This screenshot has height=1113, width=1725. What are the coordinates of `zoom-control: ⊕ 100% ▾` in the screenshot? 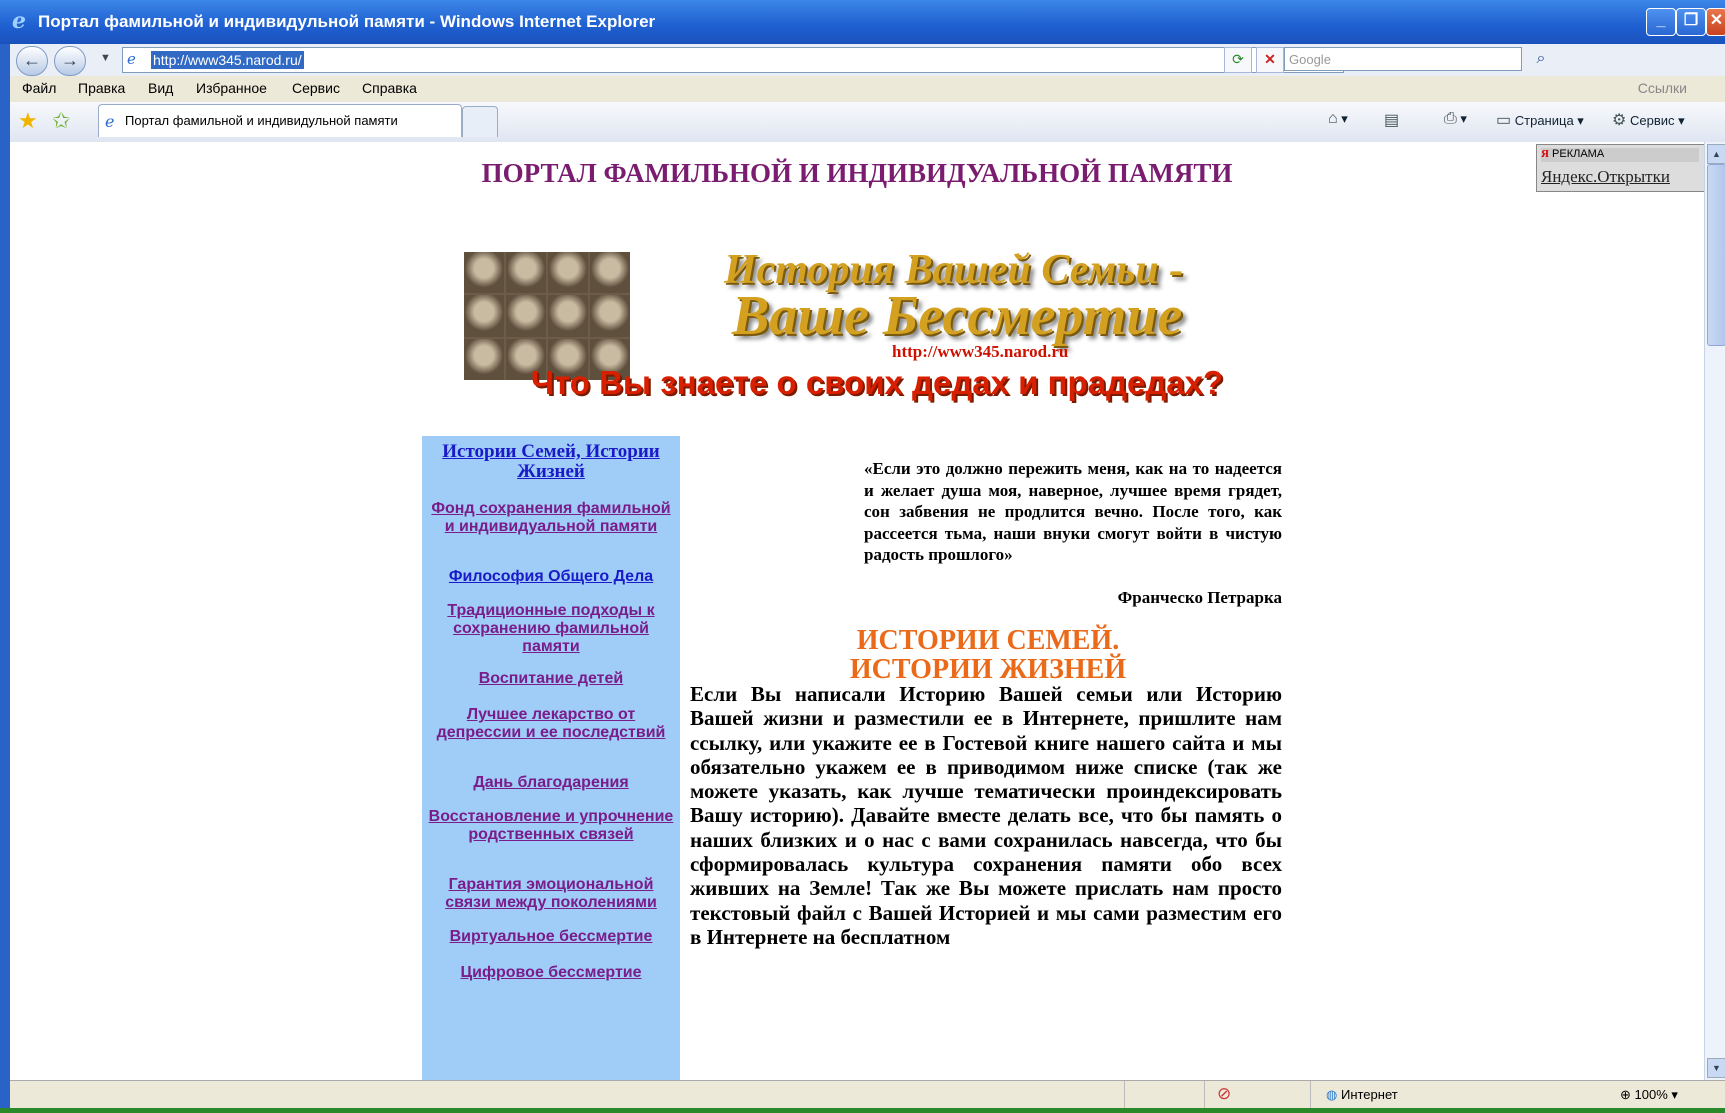 It's located at (1649, 1095).